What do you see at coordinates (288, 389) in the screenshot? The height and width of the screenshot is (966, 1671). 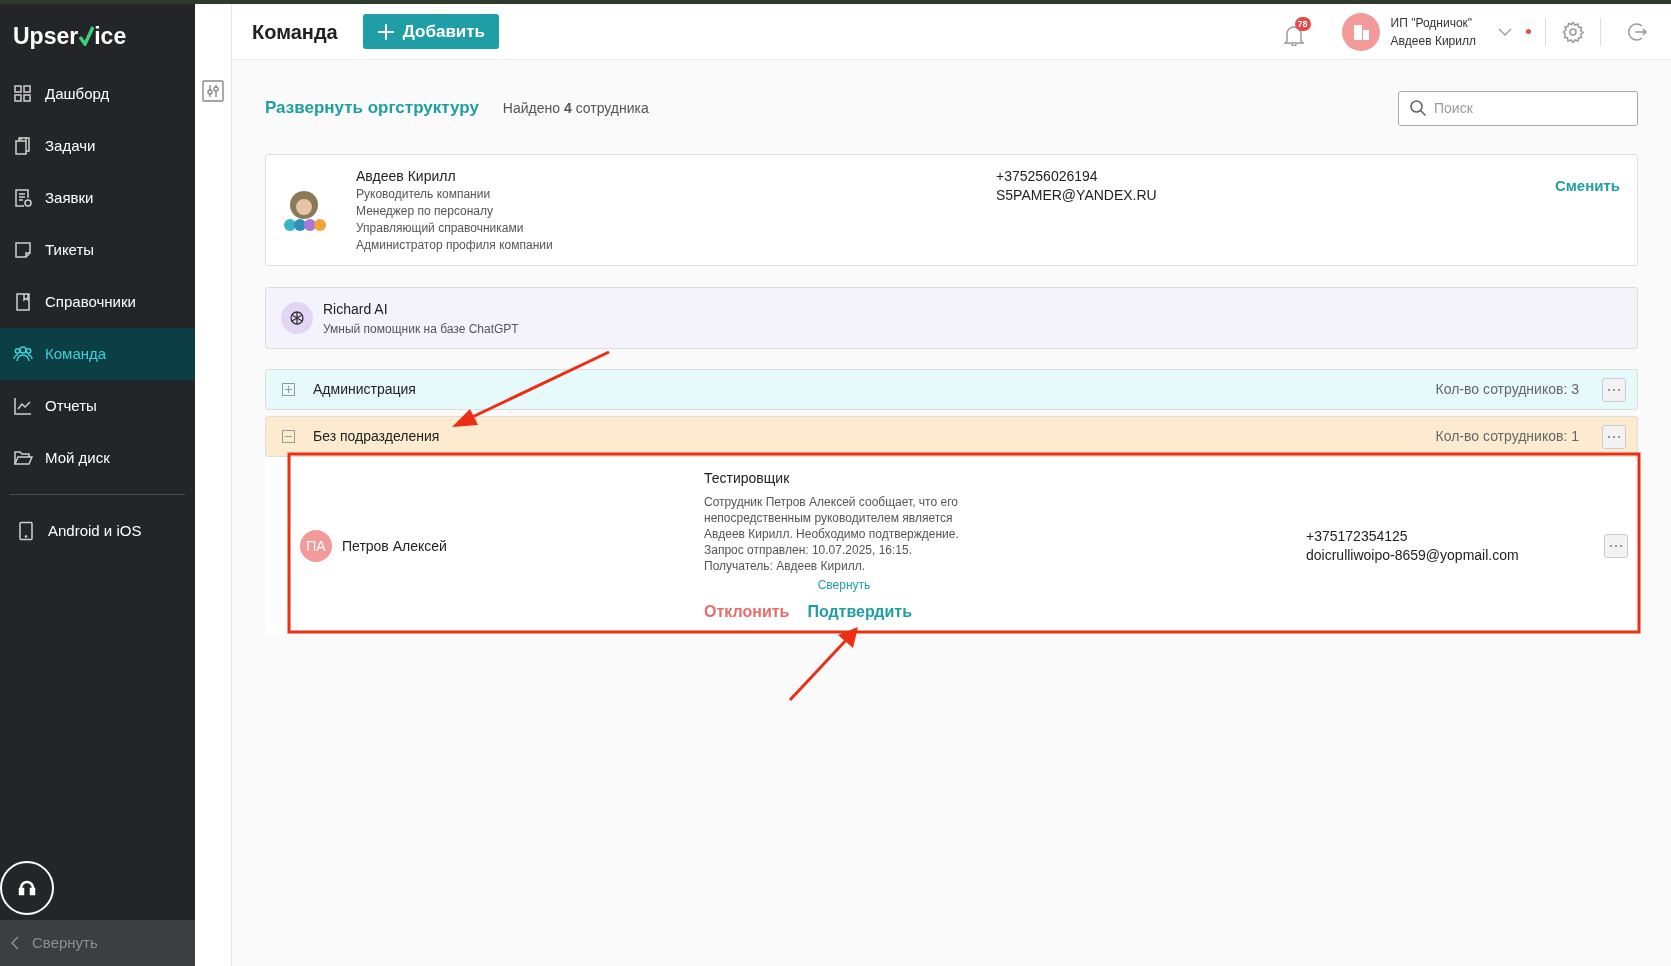 I see `plus-box-icon` at bounding box center [288, 389].